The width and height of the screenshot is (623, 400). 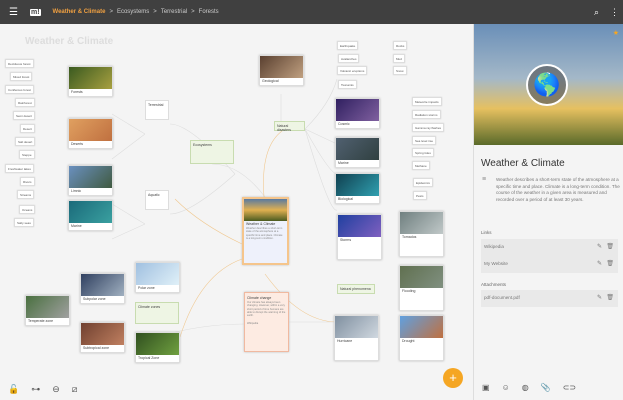 I want to click on node-label: Ecosystems, so click(x=202, y=145).